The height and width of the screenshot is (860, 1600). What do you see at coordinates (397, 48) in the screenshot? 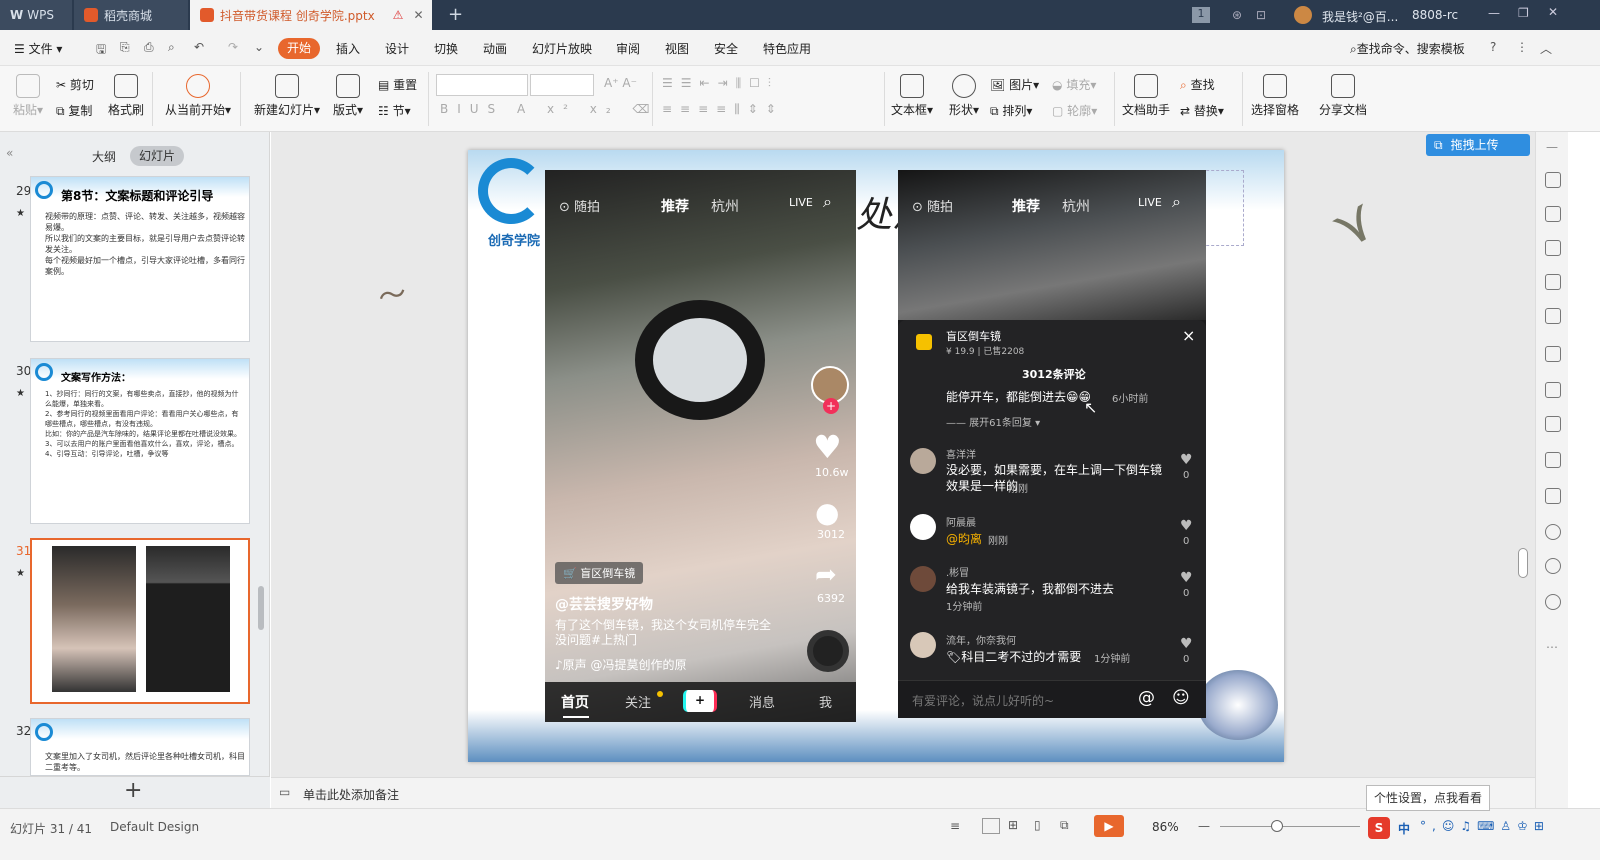
I see `tab-design: 设计` at bounding box center [397, 48].